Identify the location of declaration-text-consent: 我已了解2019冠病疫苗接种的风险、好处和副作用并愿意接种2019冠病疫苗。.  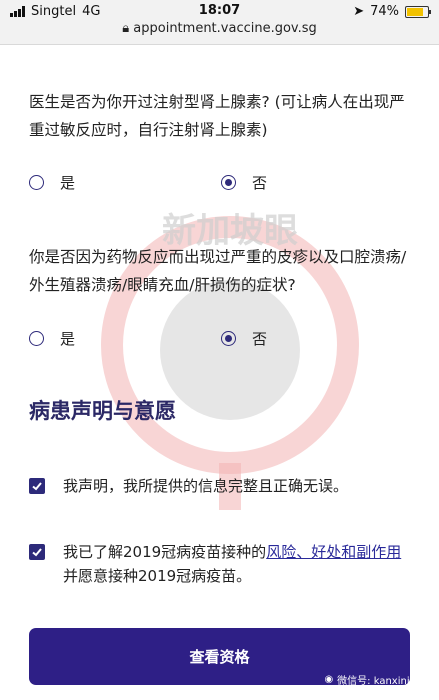
(238, 564).